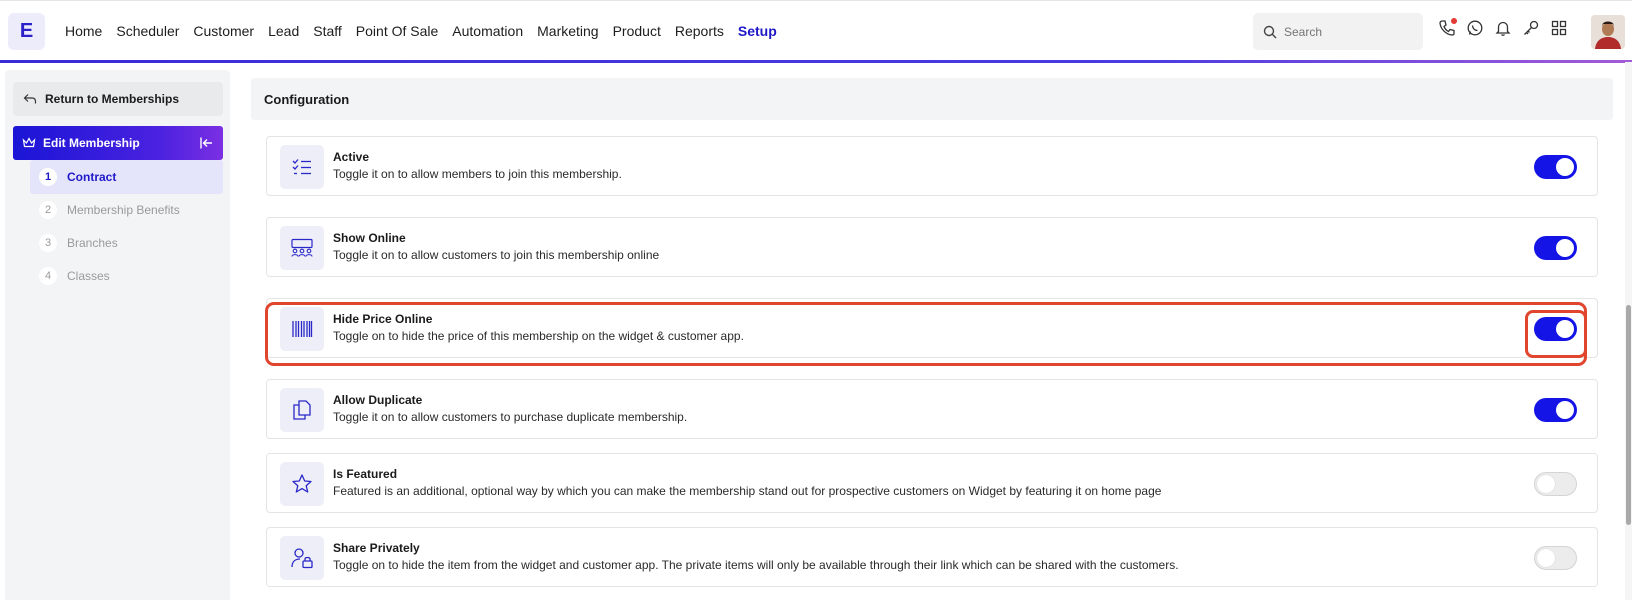 Image resolution: width=1632 pixels, height=600 pixels. Describe the element at coordinates (383, 319) in the screenshot. I see `row-title: Hide Price Online` at that location.